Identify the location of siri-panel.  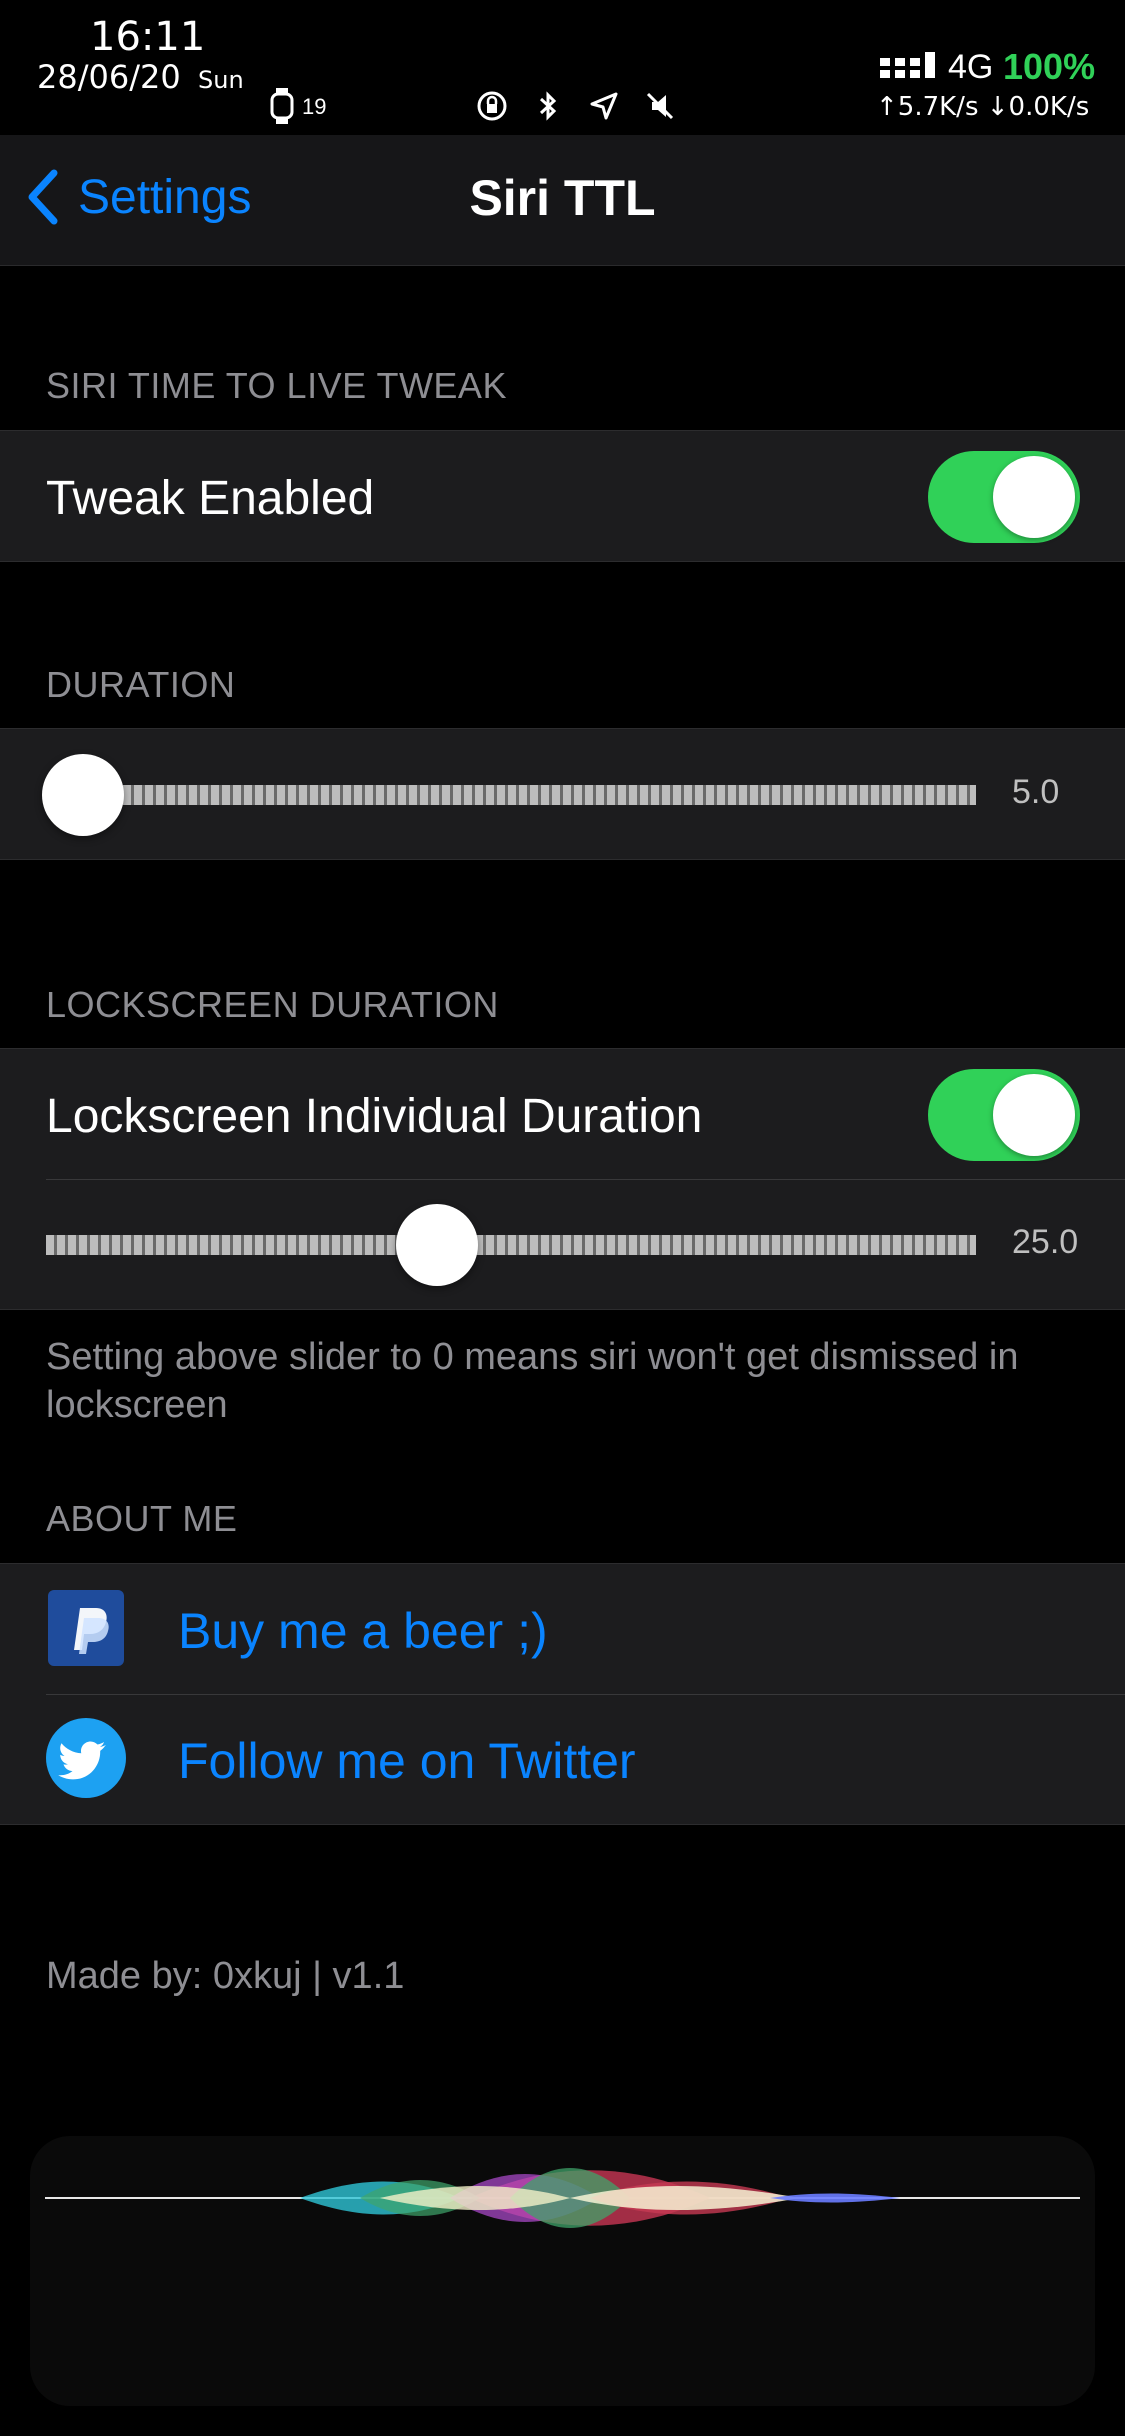
(562, 2271).